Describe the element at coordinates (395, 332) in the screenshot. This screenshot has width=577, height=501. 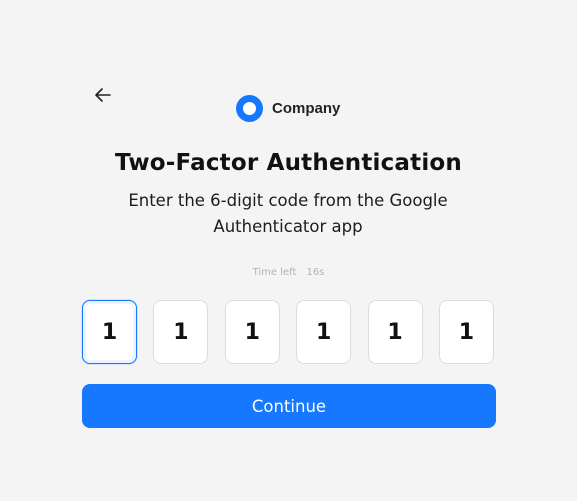
I see `otp-digit-5: 1` at that location.